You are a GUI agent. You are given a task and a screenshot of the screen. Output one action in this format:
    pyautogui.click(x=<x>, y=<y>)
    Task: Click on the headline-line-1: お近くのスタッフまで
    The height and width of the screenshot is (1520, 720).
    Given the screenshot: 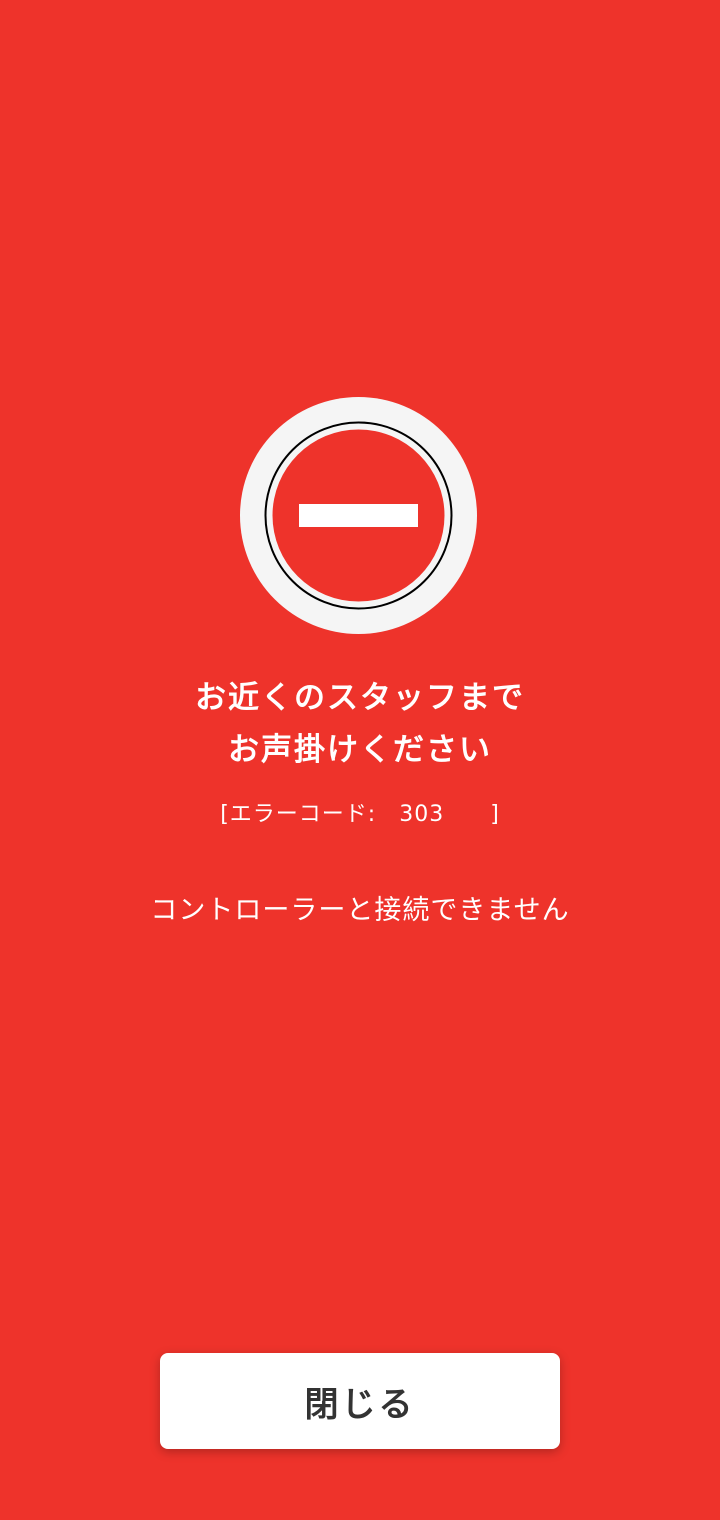 What is the action you would take?
    pyautogui.click(x=360, y=698)
    